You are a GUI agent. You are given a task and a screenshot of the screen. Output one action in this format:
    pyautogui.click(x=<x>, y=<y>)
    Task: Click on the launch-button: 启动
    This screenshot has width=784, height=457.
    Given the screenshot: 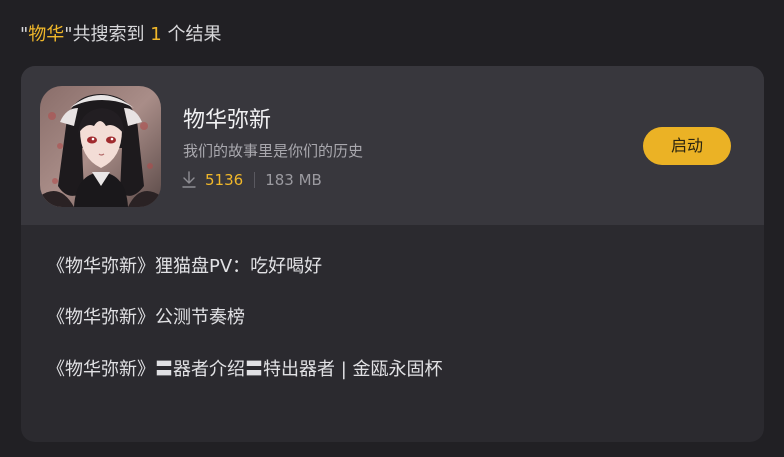 What is the action you would take?
    pyautogui.click(x=687, y=146)
    